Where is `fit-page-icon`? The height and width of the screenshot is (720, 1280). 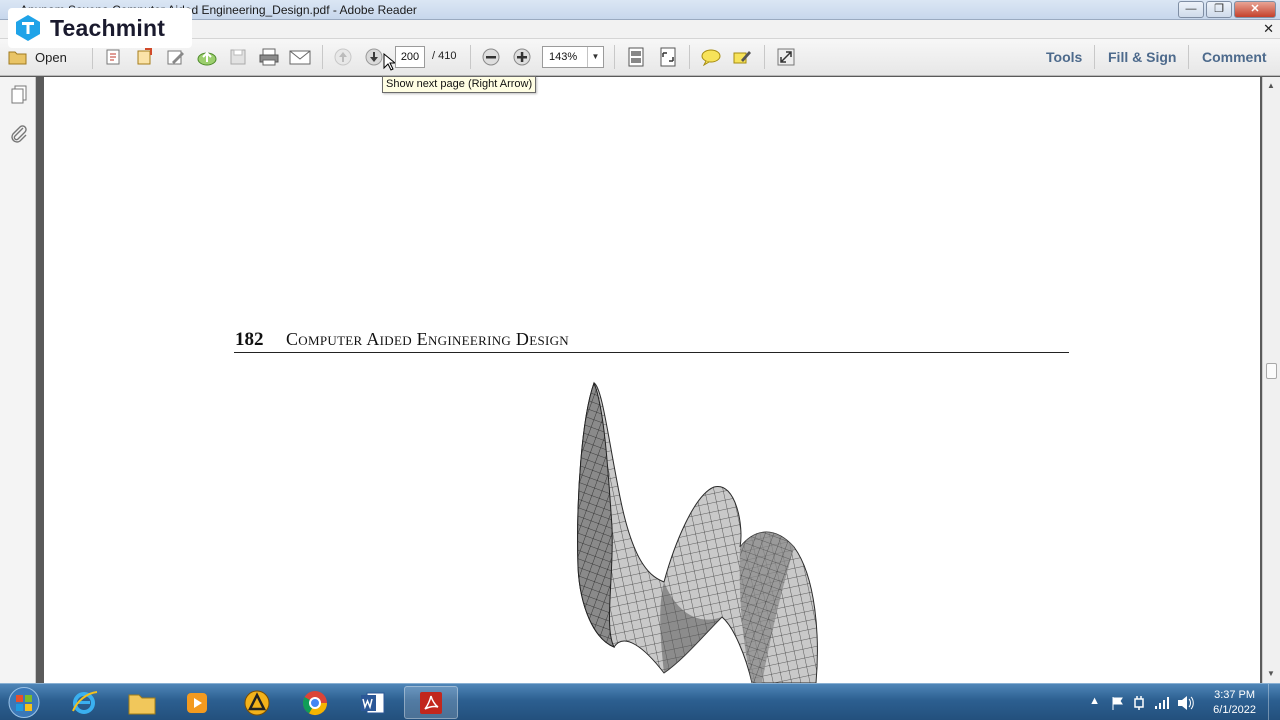 fit-page-icon is located at coordinates (636, 57).